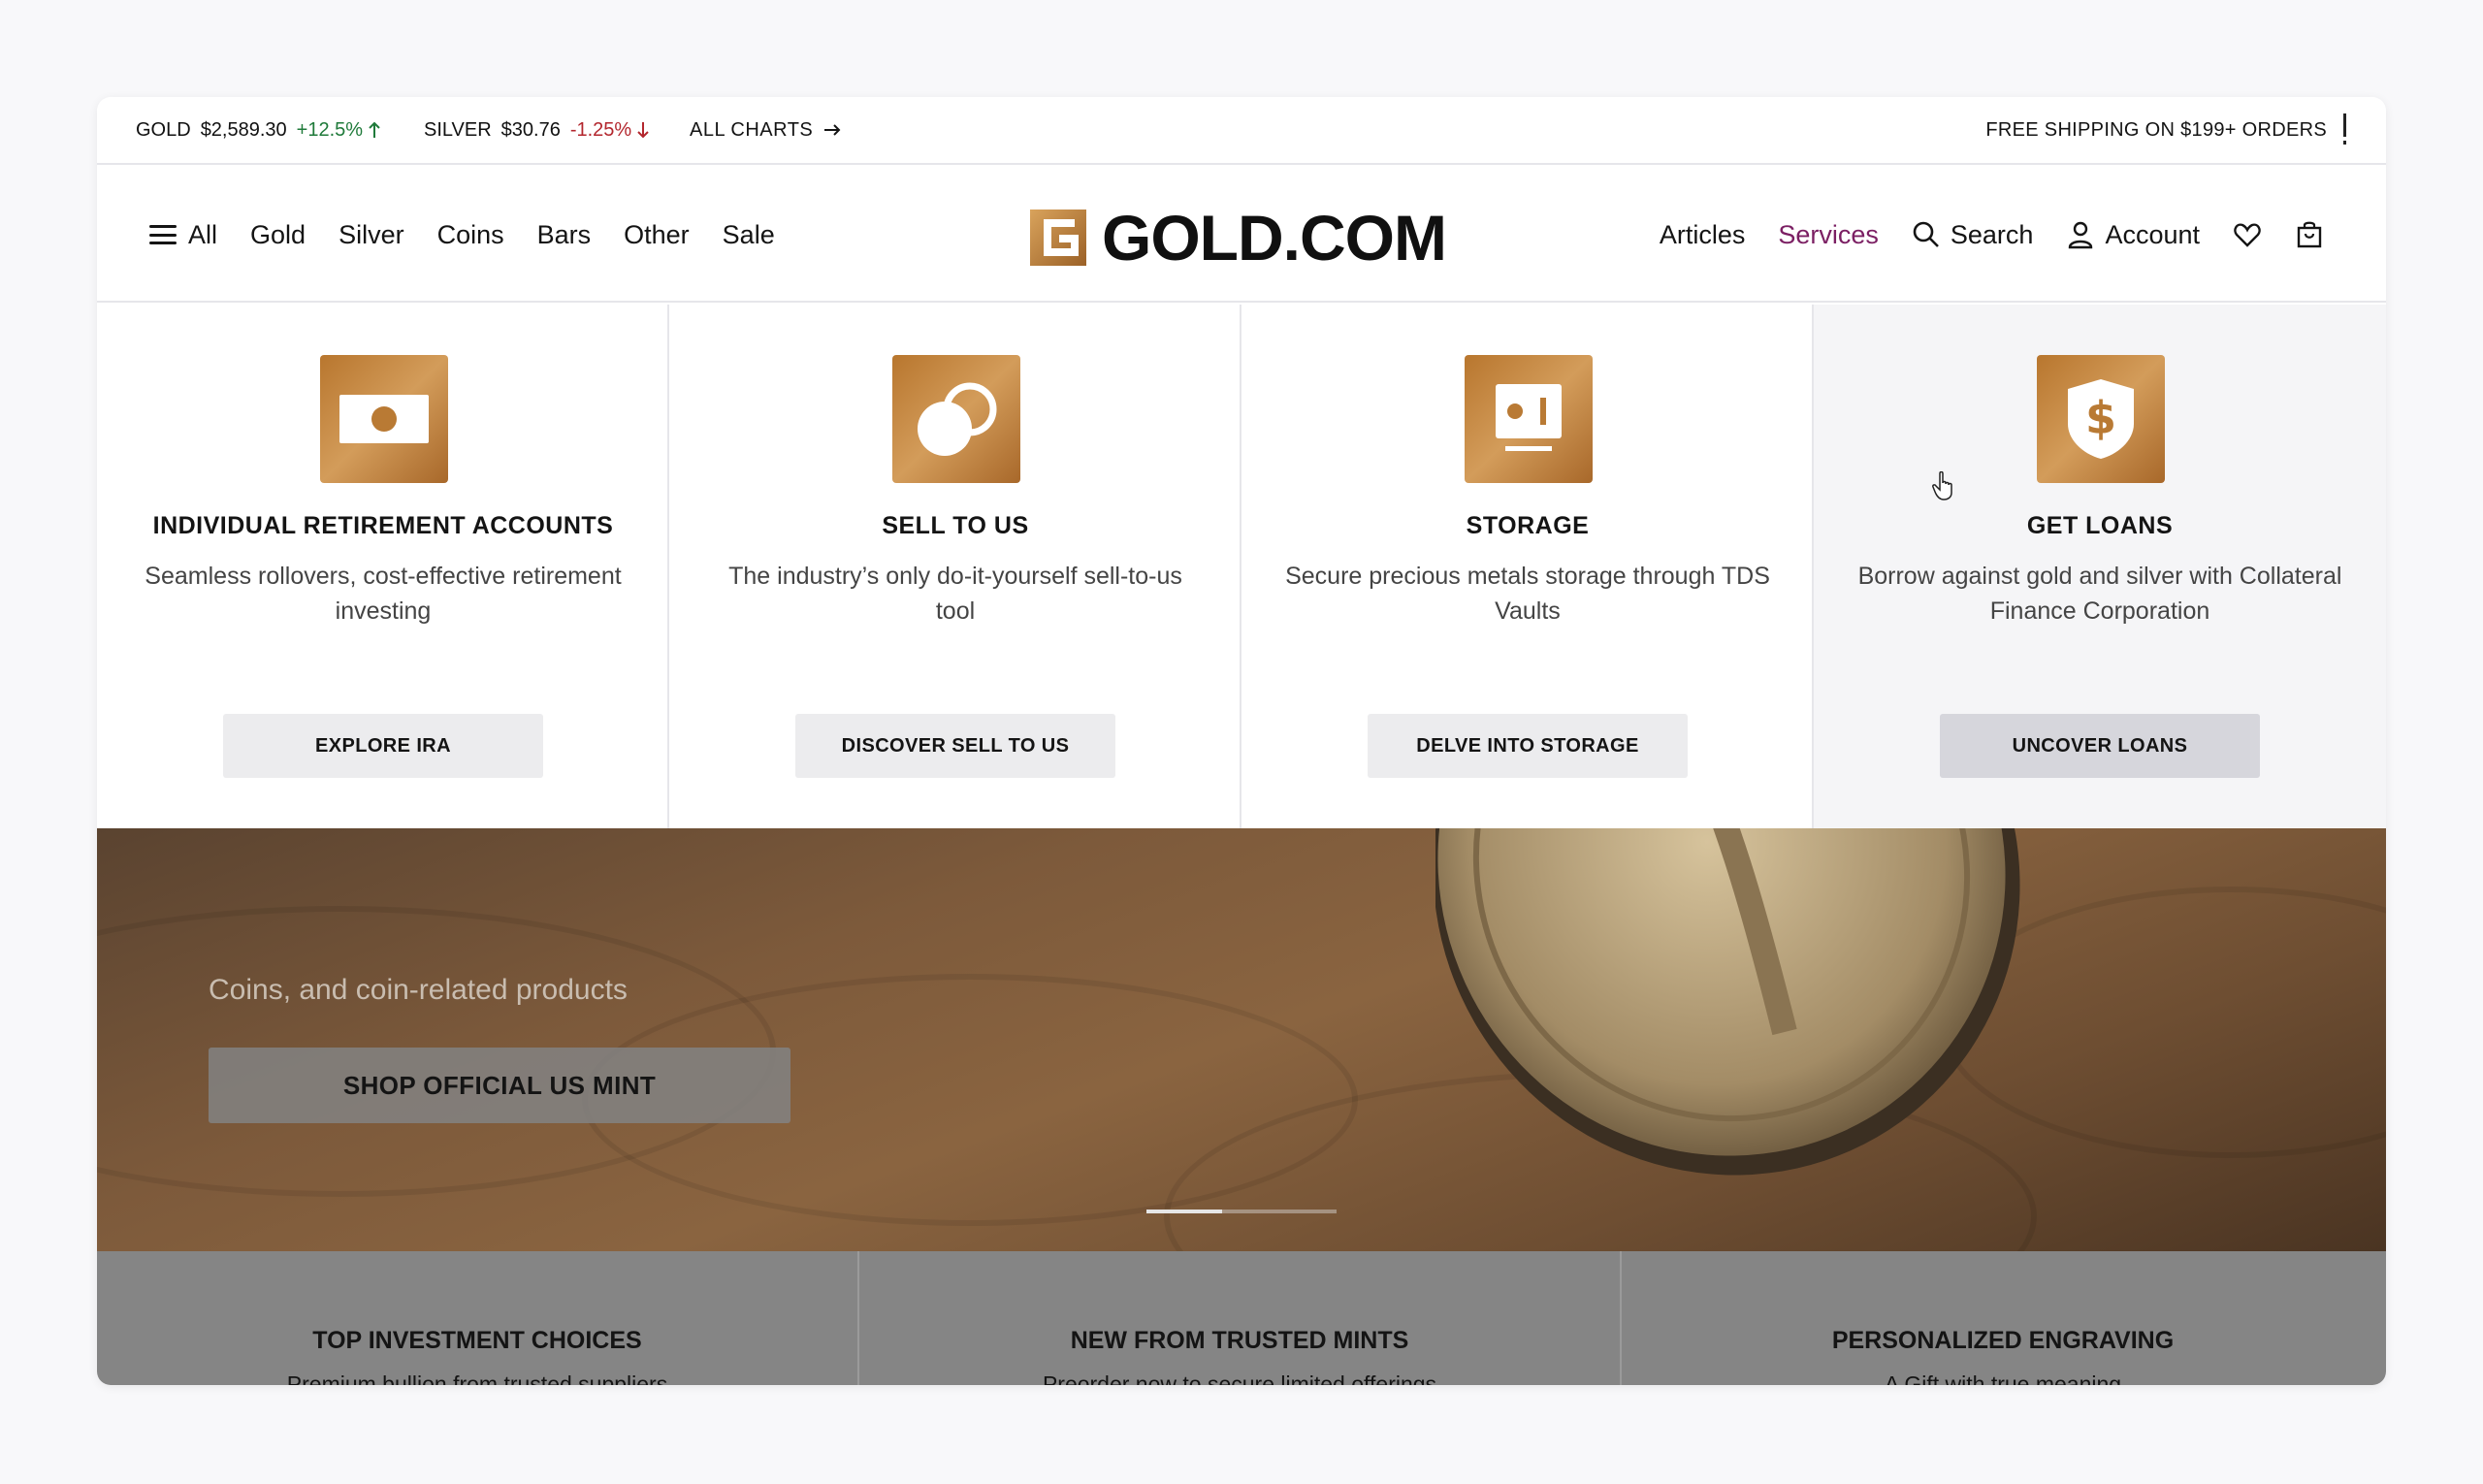  What do you see at coordinates (956, 525) in the screenshot?
I see `service-title: SELL TO US` at bounding box center [956, 525].